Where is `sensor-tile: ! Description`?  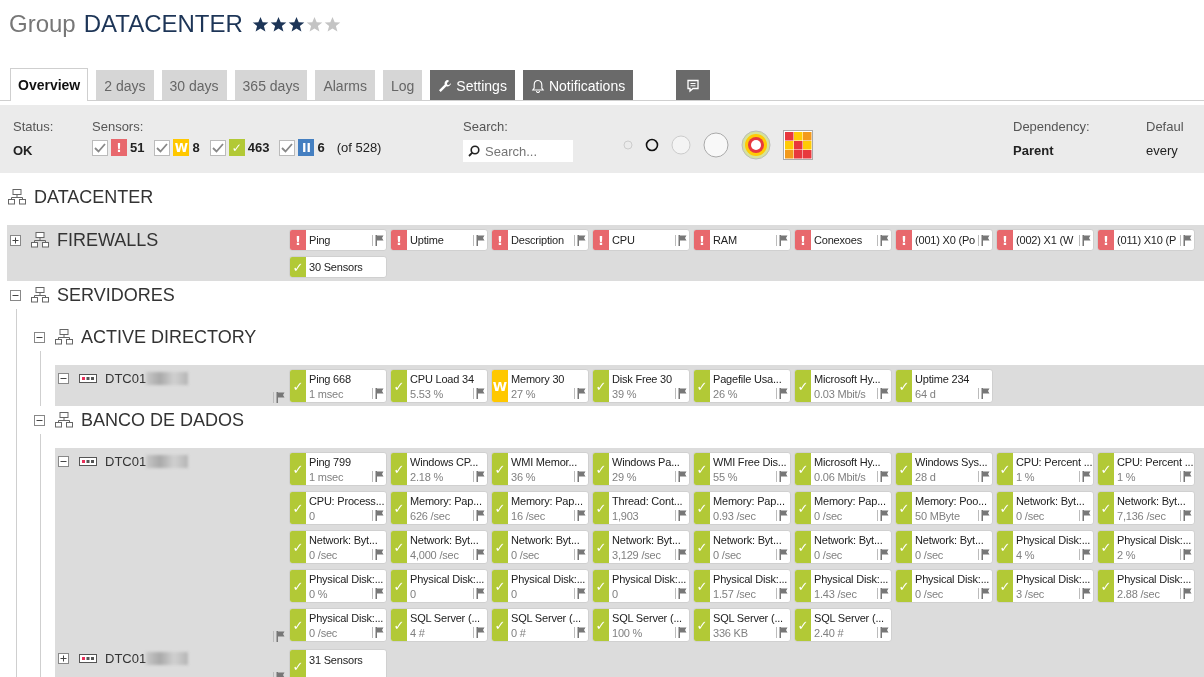 sensor-tile: ! Description is located at coordinates (540, 240).